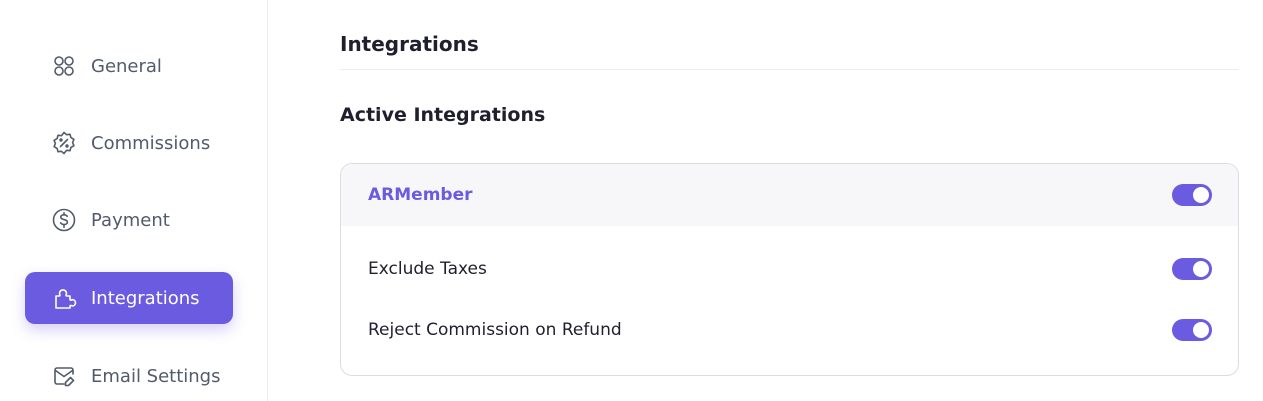 The image size is (1263, 401). Describe the element at coordinates (126, 66) in the screenshot. I see `sidebar-item-label: General` at that location.